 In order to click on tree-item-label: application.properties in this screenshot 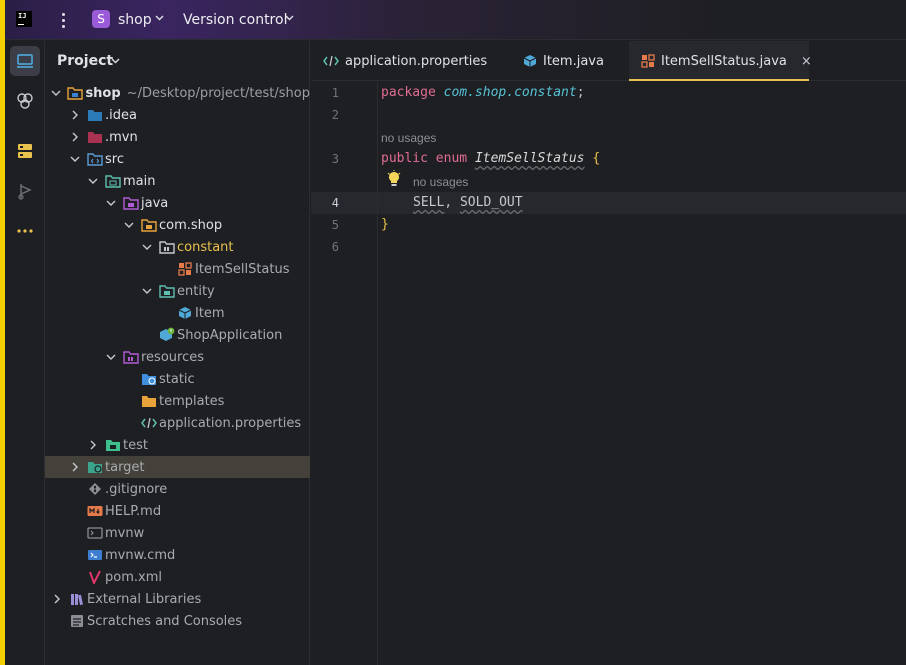, I will do `click(230, 423)`.